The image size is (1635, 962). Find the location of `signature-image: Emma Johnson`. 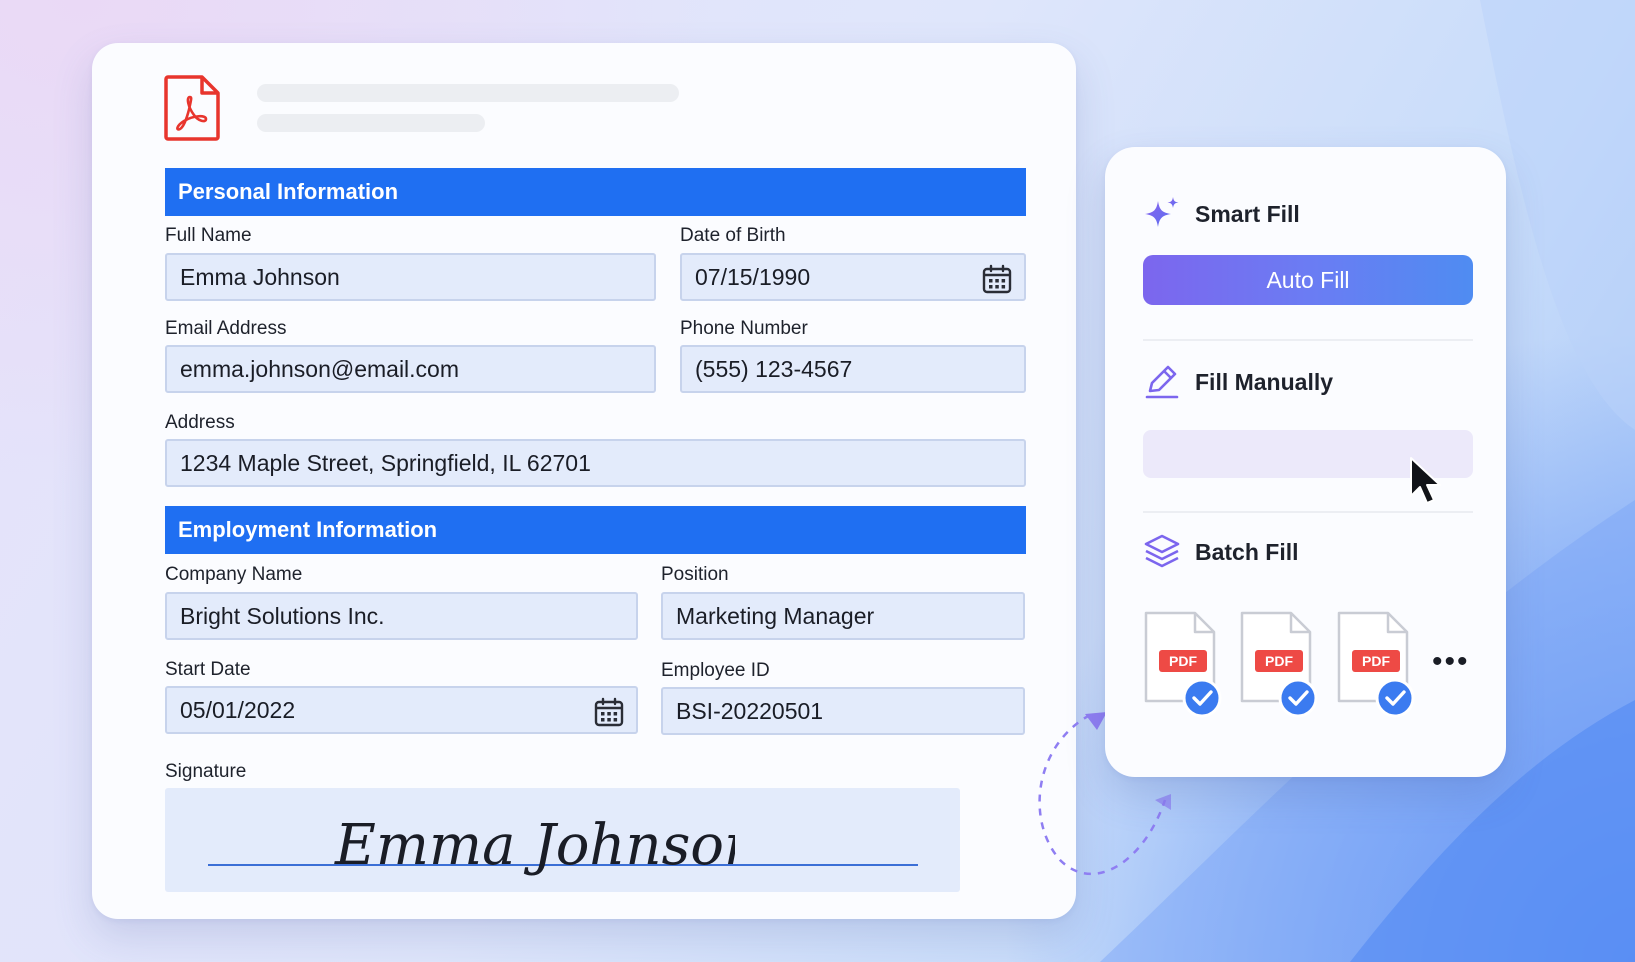

signature-image: Emma Johnson is located at coordinates (534, 845).